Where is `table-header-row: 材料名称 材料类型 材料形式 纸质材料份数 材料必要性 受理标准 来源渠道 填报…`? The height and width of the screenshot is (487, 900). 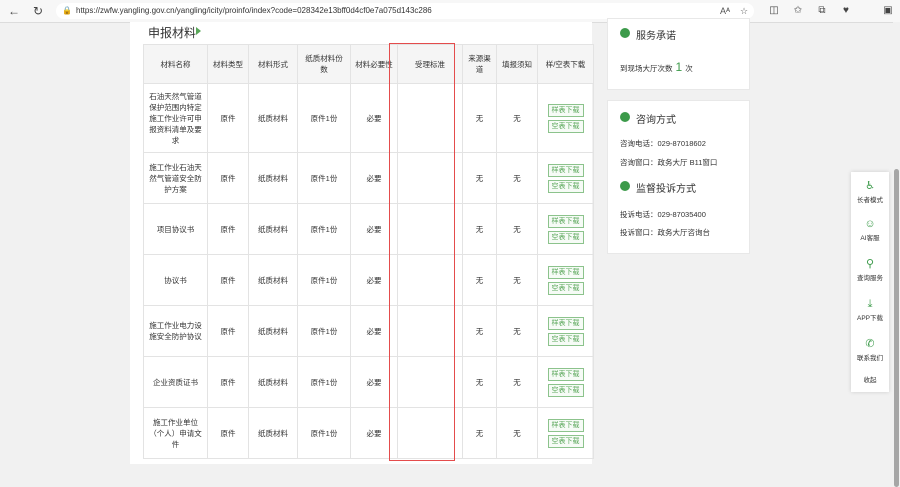
table-header-row: 材料名称 材料类型 材料形式 纸质材料份数 材料必要性 受理标准 来源渠道 填报… is located at coordinates (368, 64).